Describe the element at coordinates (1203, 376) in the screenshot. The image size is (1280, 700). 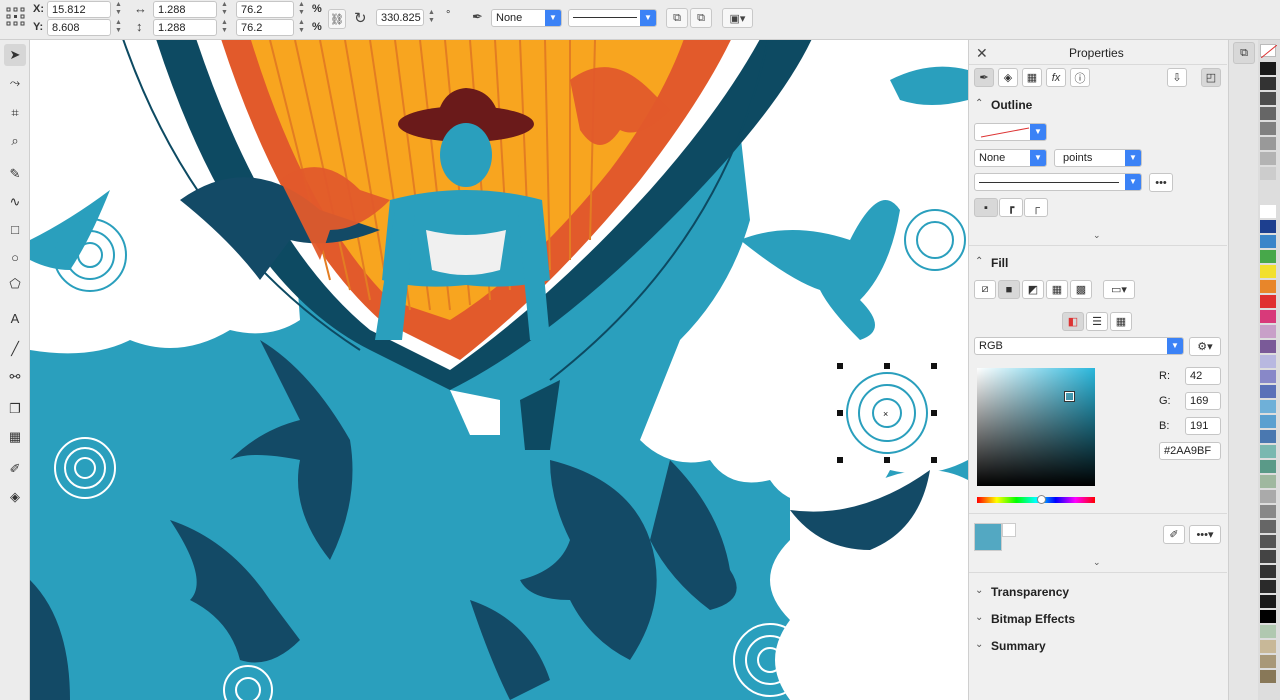
I see `r-value-field: 42` at that location.